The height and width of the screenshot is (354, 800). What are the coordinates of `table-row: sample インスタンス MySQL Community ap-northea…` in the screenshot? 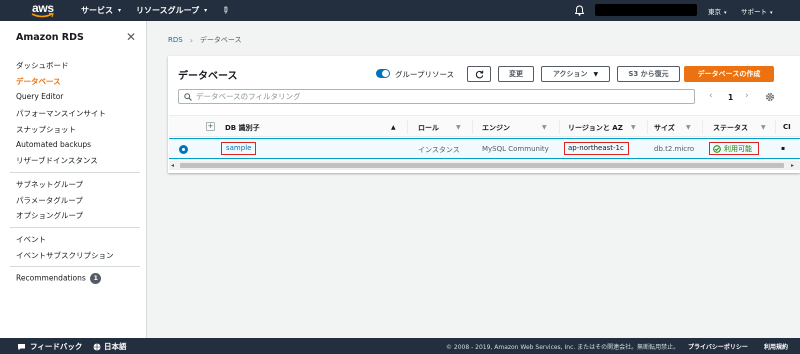 It's located at (484, 148).